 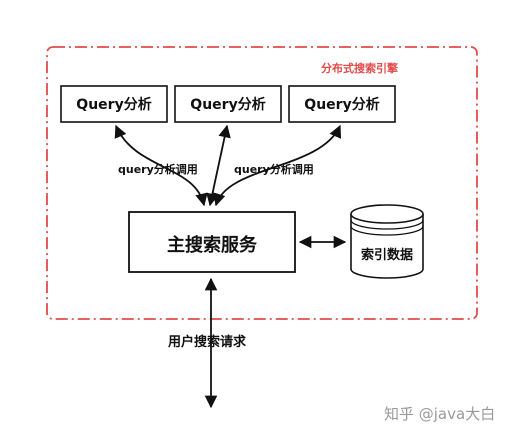 I want to click on main-service-label: 主搜索服务, so click(x=212, y=245).